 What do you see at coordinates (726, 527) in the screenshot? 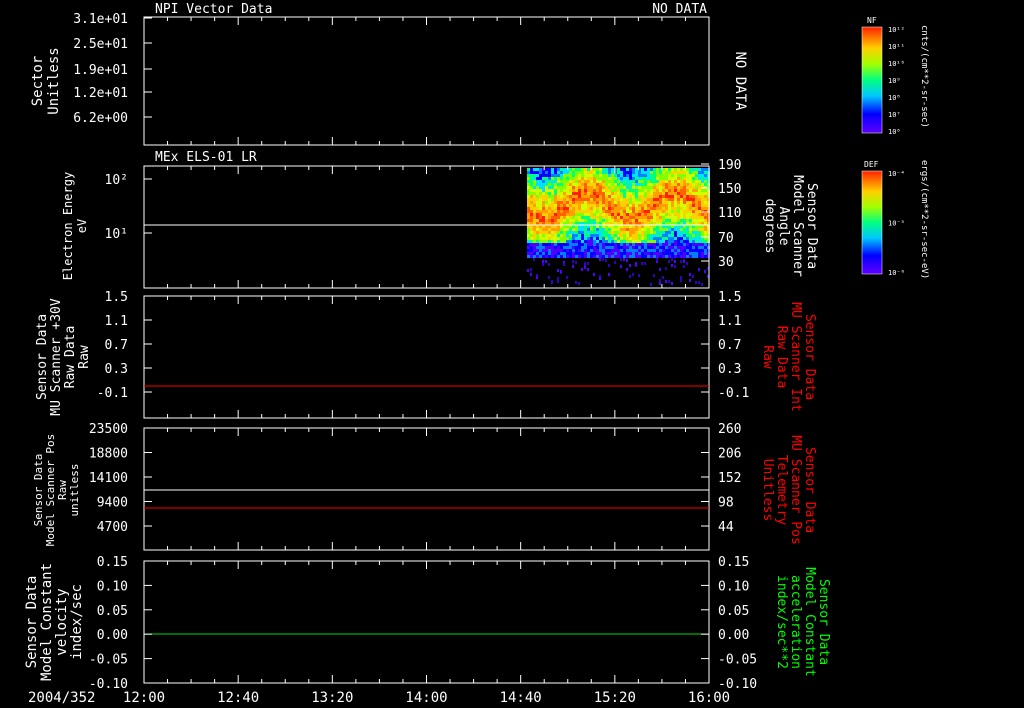
I see `right-tick-label: 44` at bounding box center [726, 527].